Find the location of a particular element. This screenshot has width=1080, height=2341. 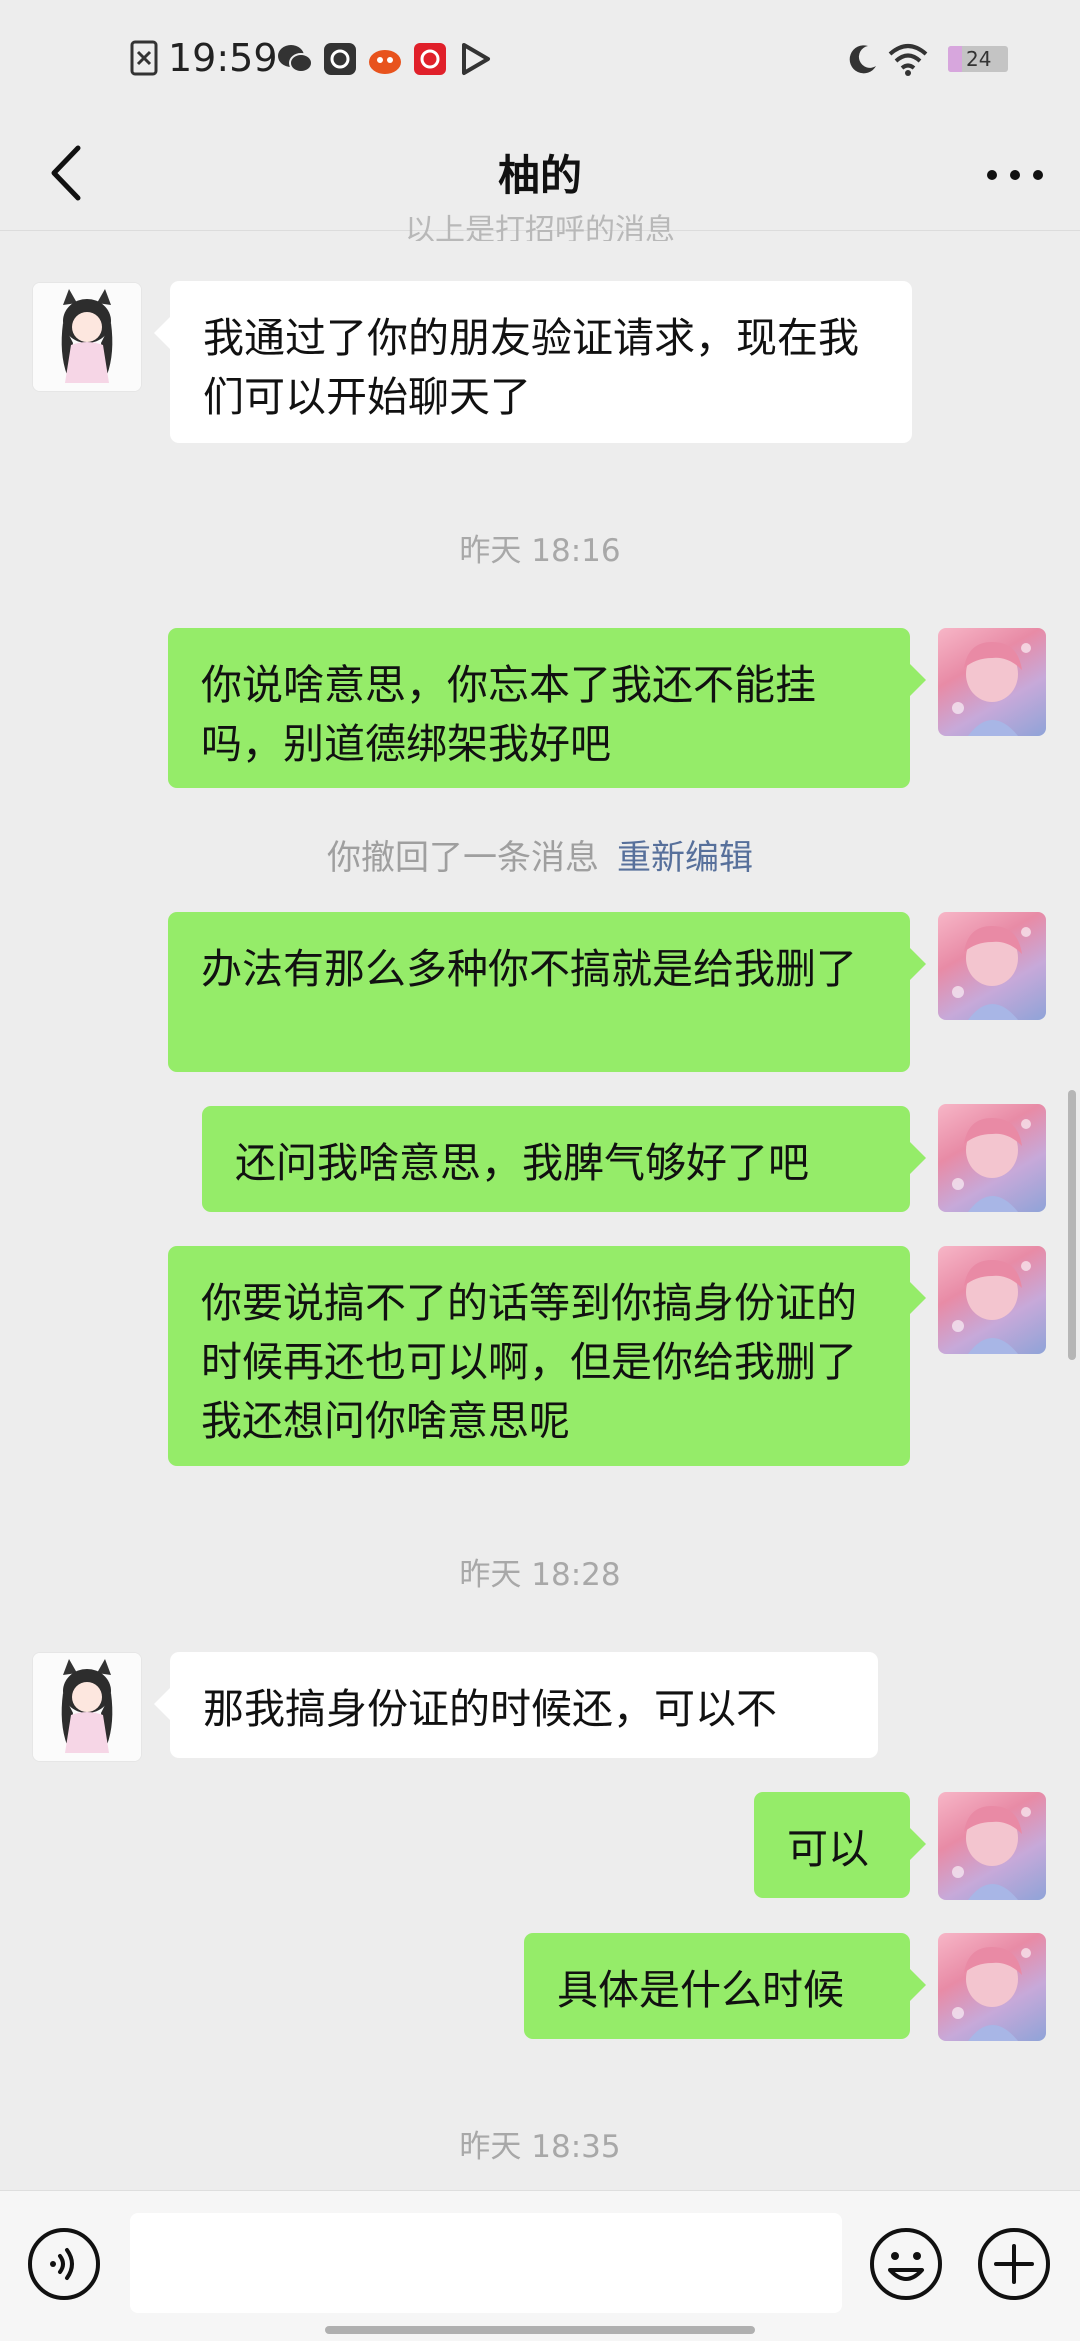

input-bar is located at coordinates (540, 2265).